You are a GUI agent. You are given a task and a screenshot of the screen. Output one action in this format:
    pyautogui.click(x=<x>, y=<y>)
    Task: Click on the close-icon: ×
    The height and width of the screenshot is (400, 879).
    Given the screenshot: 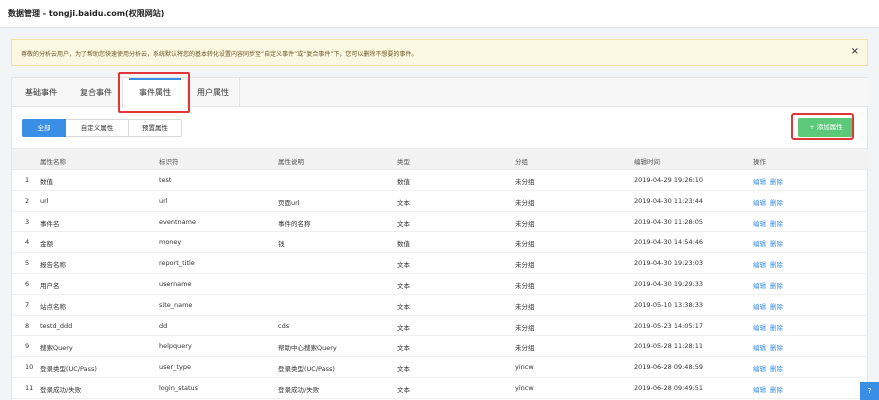 What is the action you would take?
    pyautogui.click(x=855, y=51)
    